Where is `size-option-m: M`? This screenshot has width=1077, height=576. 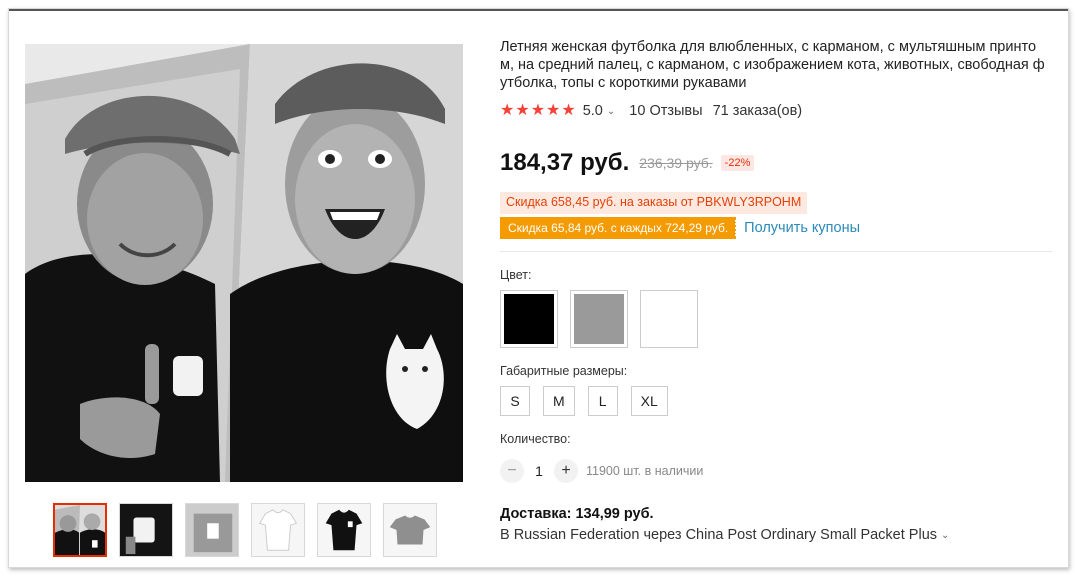
size-option-m: M is located at coordinates (559, 401).